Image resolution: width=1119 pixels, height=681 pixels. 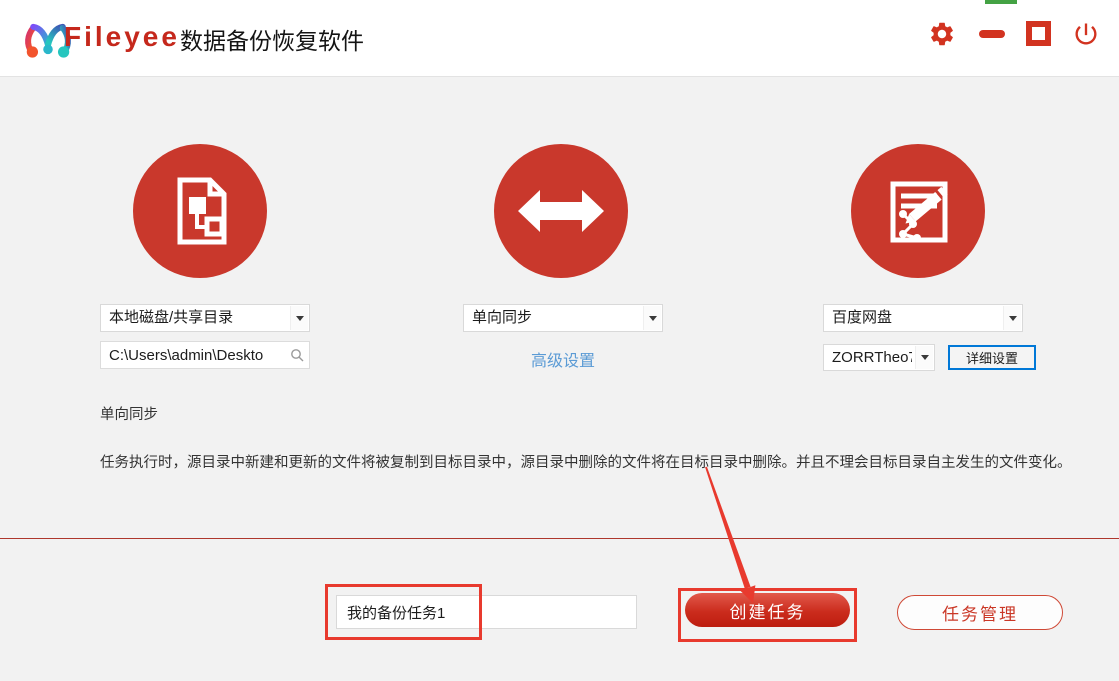 I want to click on app-title: 数据备份恢复软件, so click(x=272, y=41).